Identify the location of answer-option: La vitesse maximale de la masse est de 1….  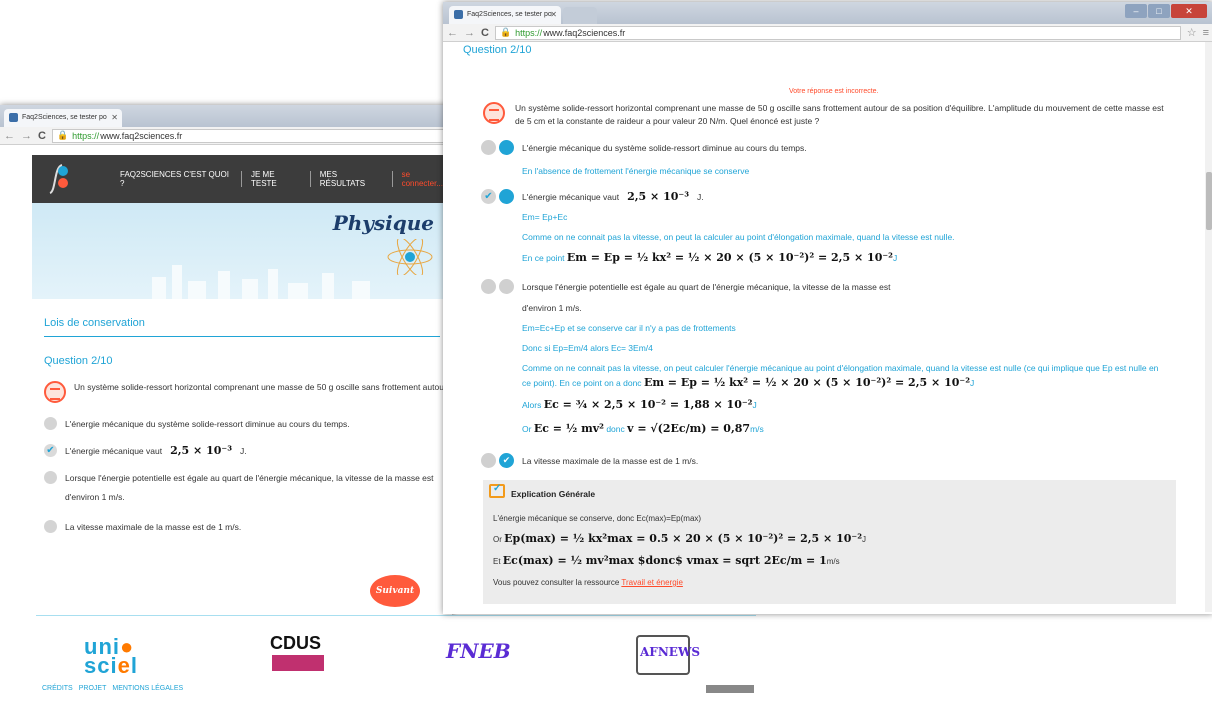
(248, 526).